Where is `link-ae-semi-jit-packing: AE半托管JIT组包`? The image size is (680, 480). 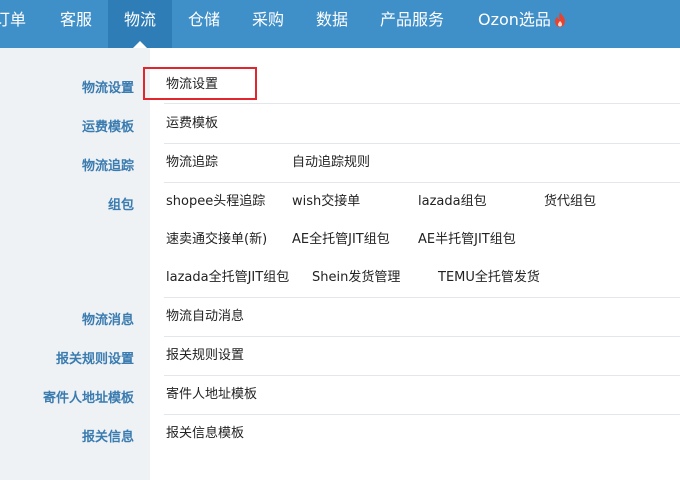
link-ae-semi-jit-packing: AE半托管JIT组包 is located at coordinates (467, 240).